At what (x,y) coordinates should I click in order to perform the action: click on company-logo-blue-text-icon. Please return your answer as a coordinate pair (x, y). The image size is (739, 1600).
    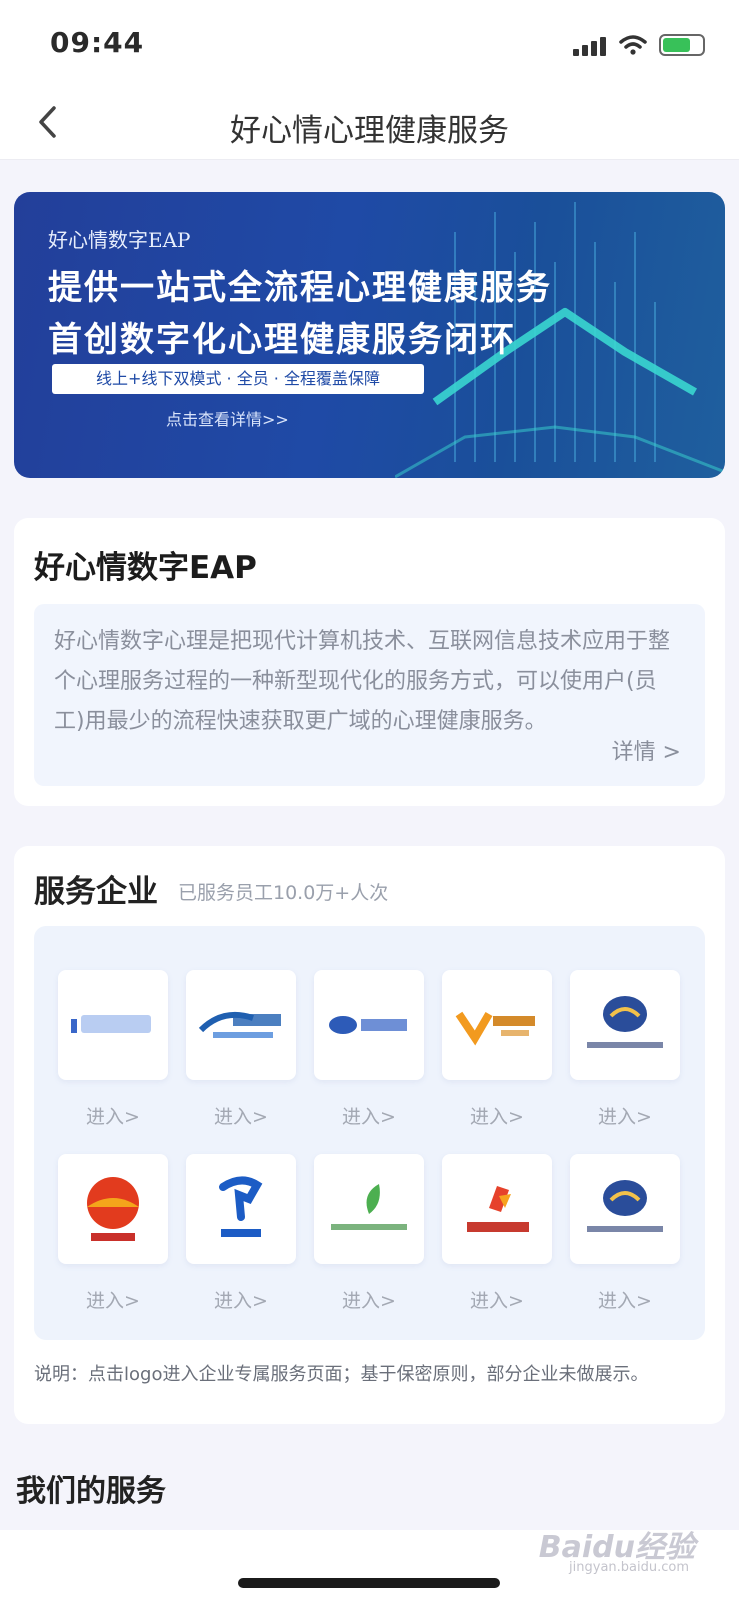
    Looking at the image, I should click on (113, 1025).